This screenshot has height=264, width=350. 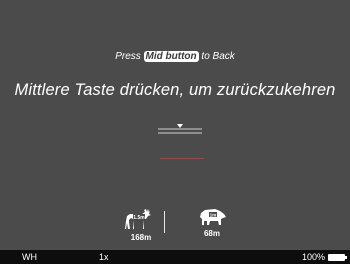 I want to click on hint-prefix: Press, so click(x=129, y=56).